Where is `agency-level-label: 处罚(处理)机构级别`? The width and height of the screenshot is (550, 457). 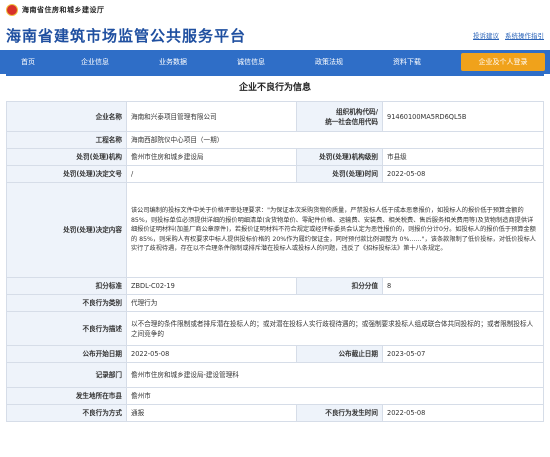 agency-level-label: 处罚(处理)机构级别 is located at coordinates (339, 157).